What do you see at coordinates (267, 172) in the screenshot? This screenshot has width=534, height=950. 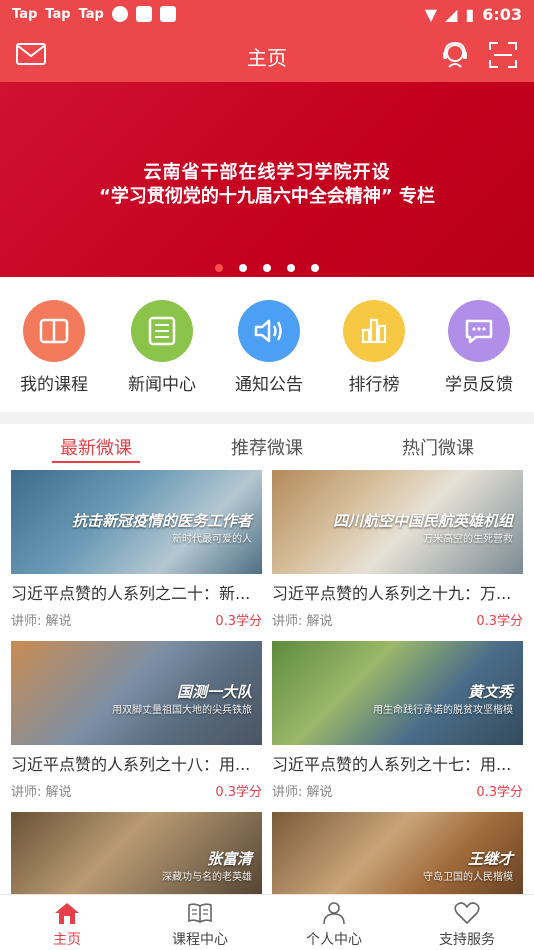 I see `banner-line1: 云南省干部在线学习学院开设` at bounding box center [267, 172].